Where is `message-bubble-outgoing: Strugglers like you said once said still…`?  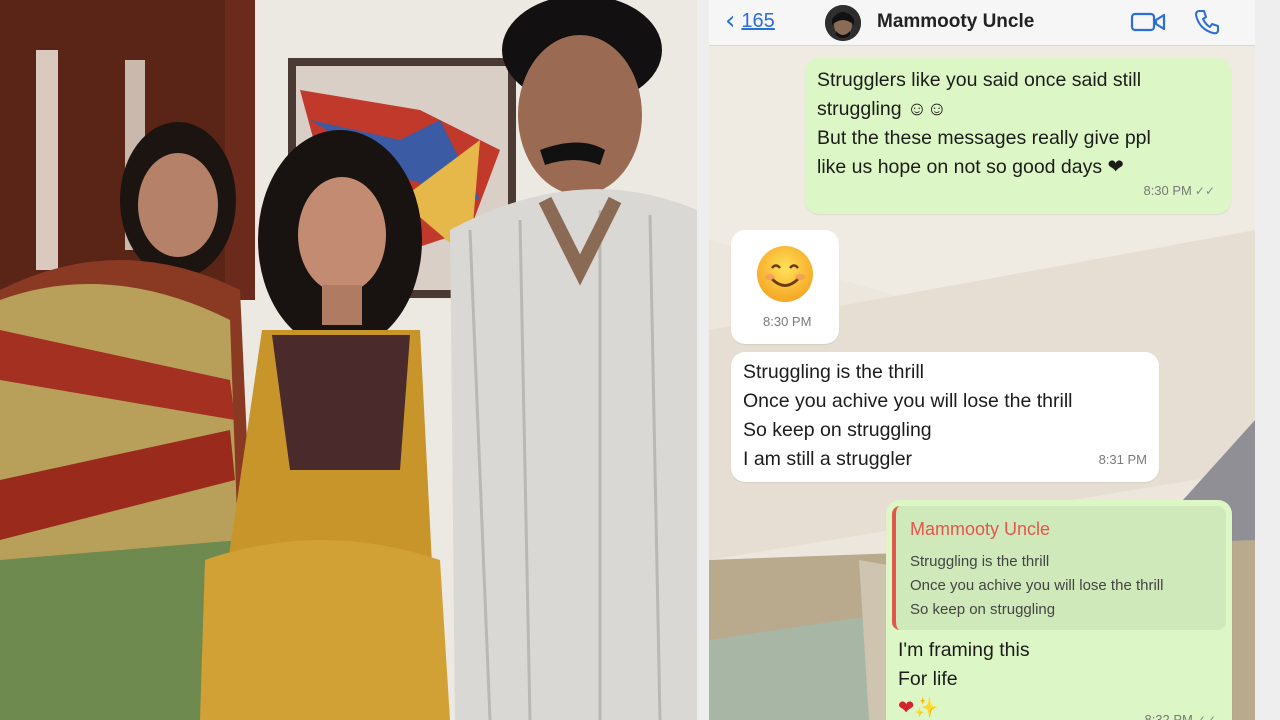
message-bubble-outgoing: Strugglers like you said once said still… is located at coordinates (1018, 136).